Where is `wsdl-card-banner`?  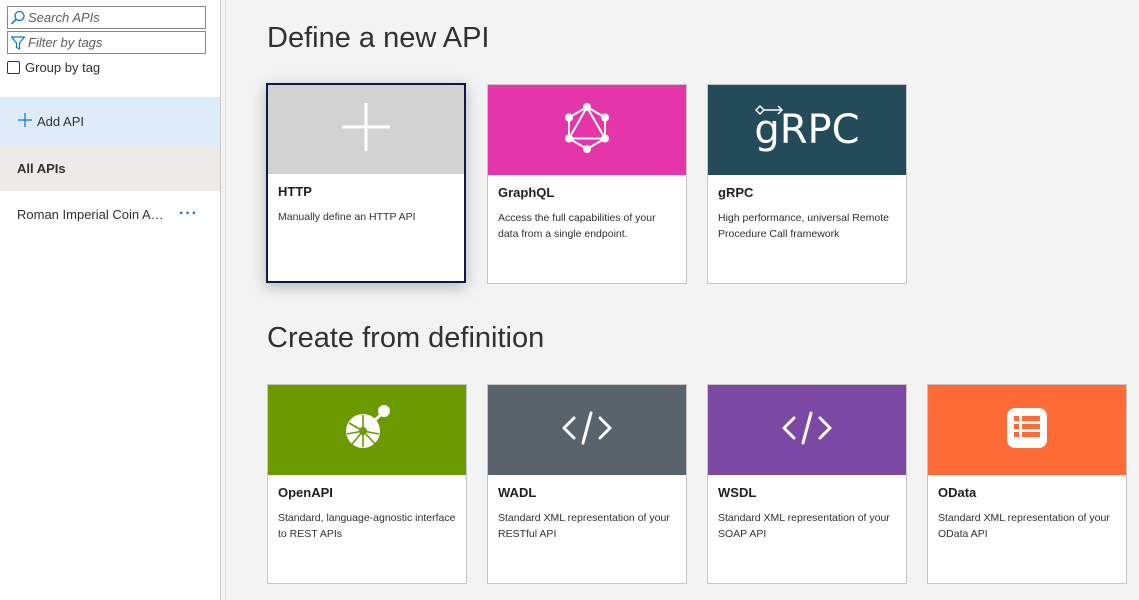 wsdl-card-banner is located at coordinates (807, 430).